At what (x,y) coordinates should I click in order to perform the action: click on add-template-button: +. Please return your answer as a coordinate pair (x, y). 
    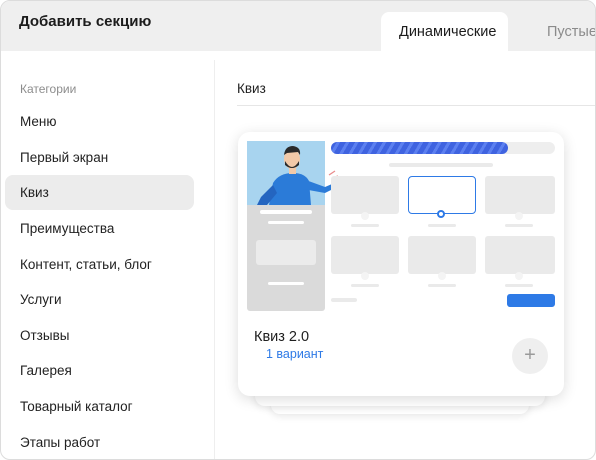
    Looking at the image, I should click on (530, 356).